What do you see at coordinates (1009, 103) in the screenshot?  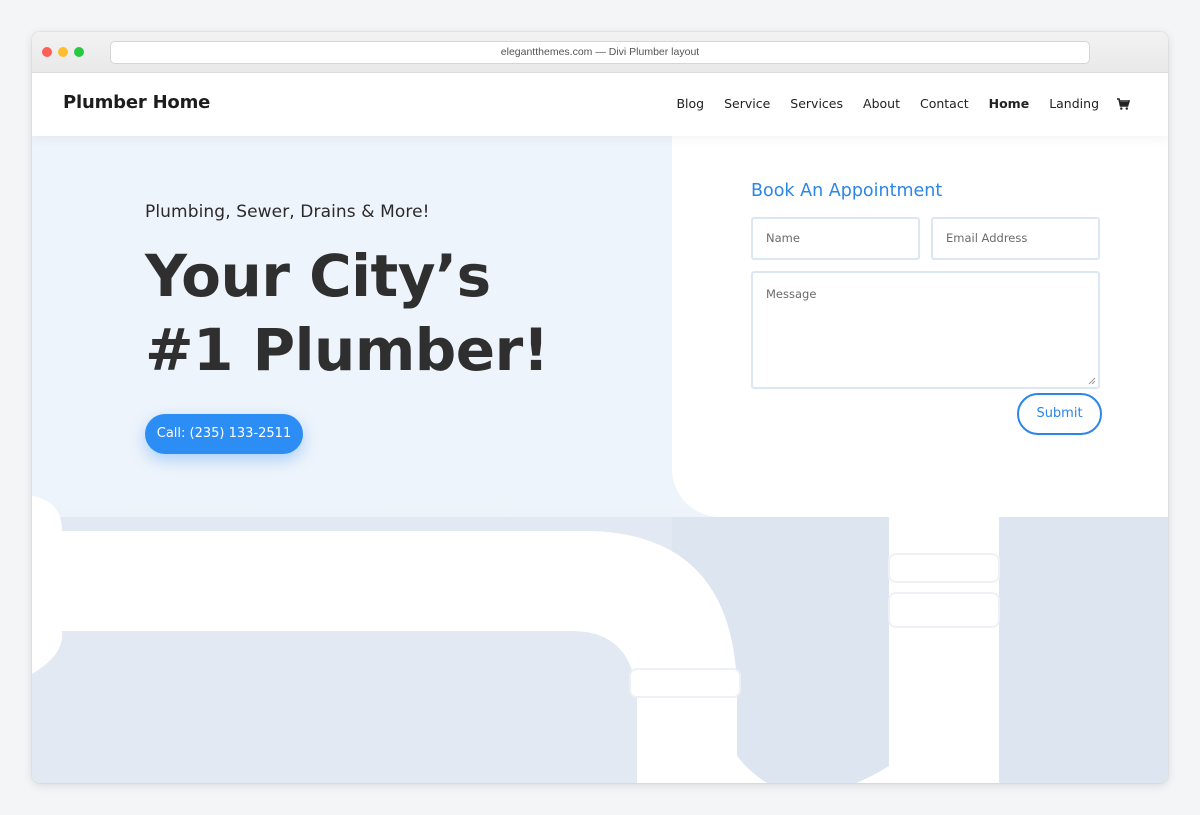 I see `nav-item-home: Home` at bounding box center [1009, 103].